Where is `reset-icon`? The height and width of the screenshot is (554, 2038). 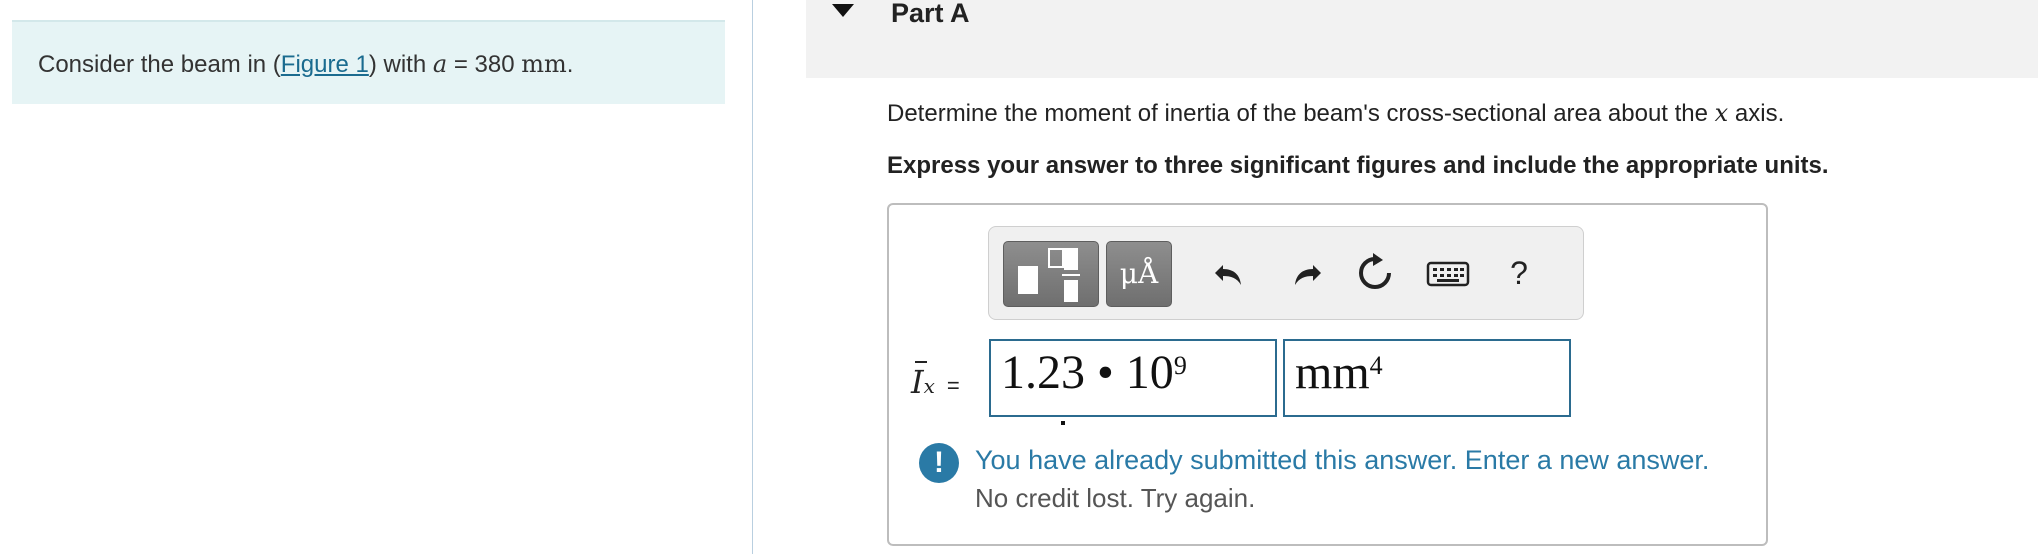 reset-icon is located at coordinates (1375, 273).